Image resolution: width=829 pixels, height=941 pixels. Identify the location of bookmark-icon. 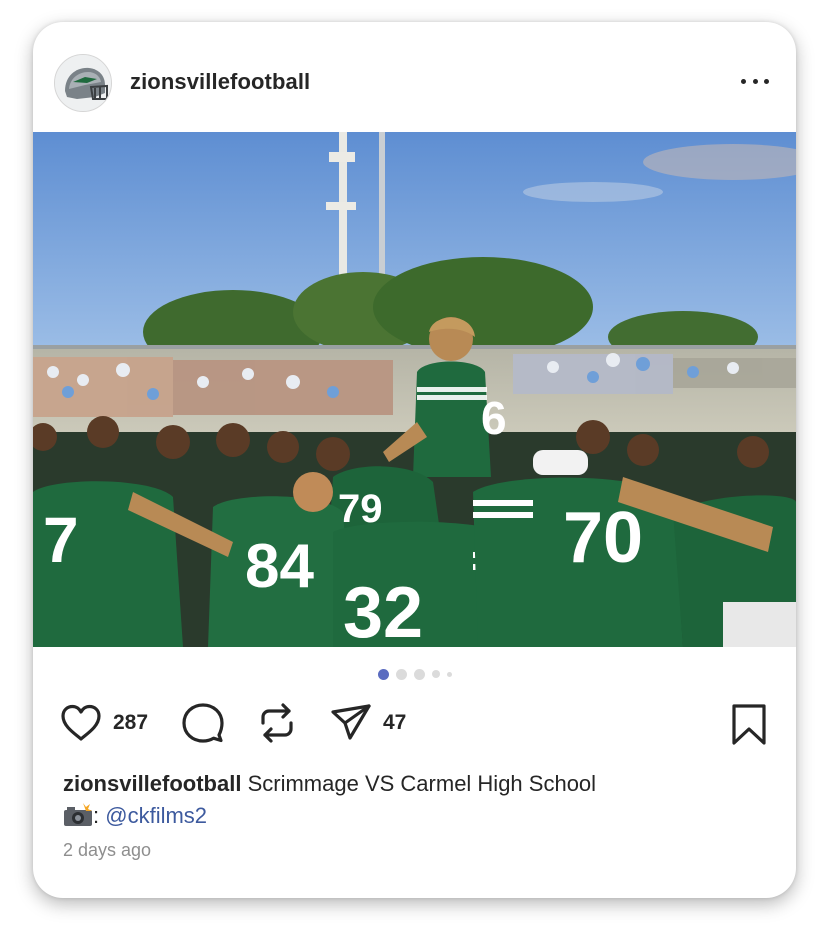
(749, 724).